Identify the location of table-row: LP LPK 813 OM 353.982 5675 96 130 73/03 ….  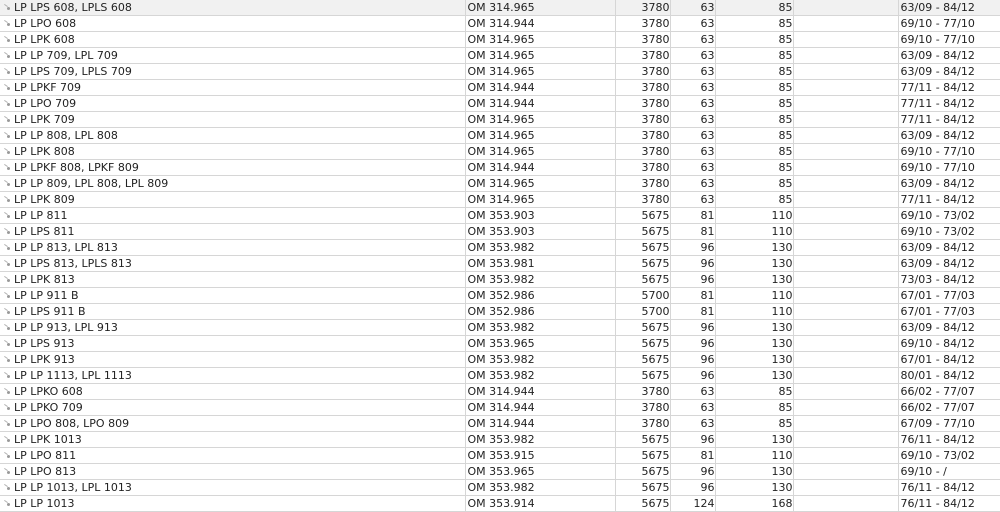
(500, 279).